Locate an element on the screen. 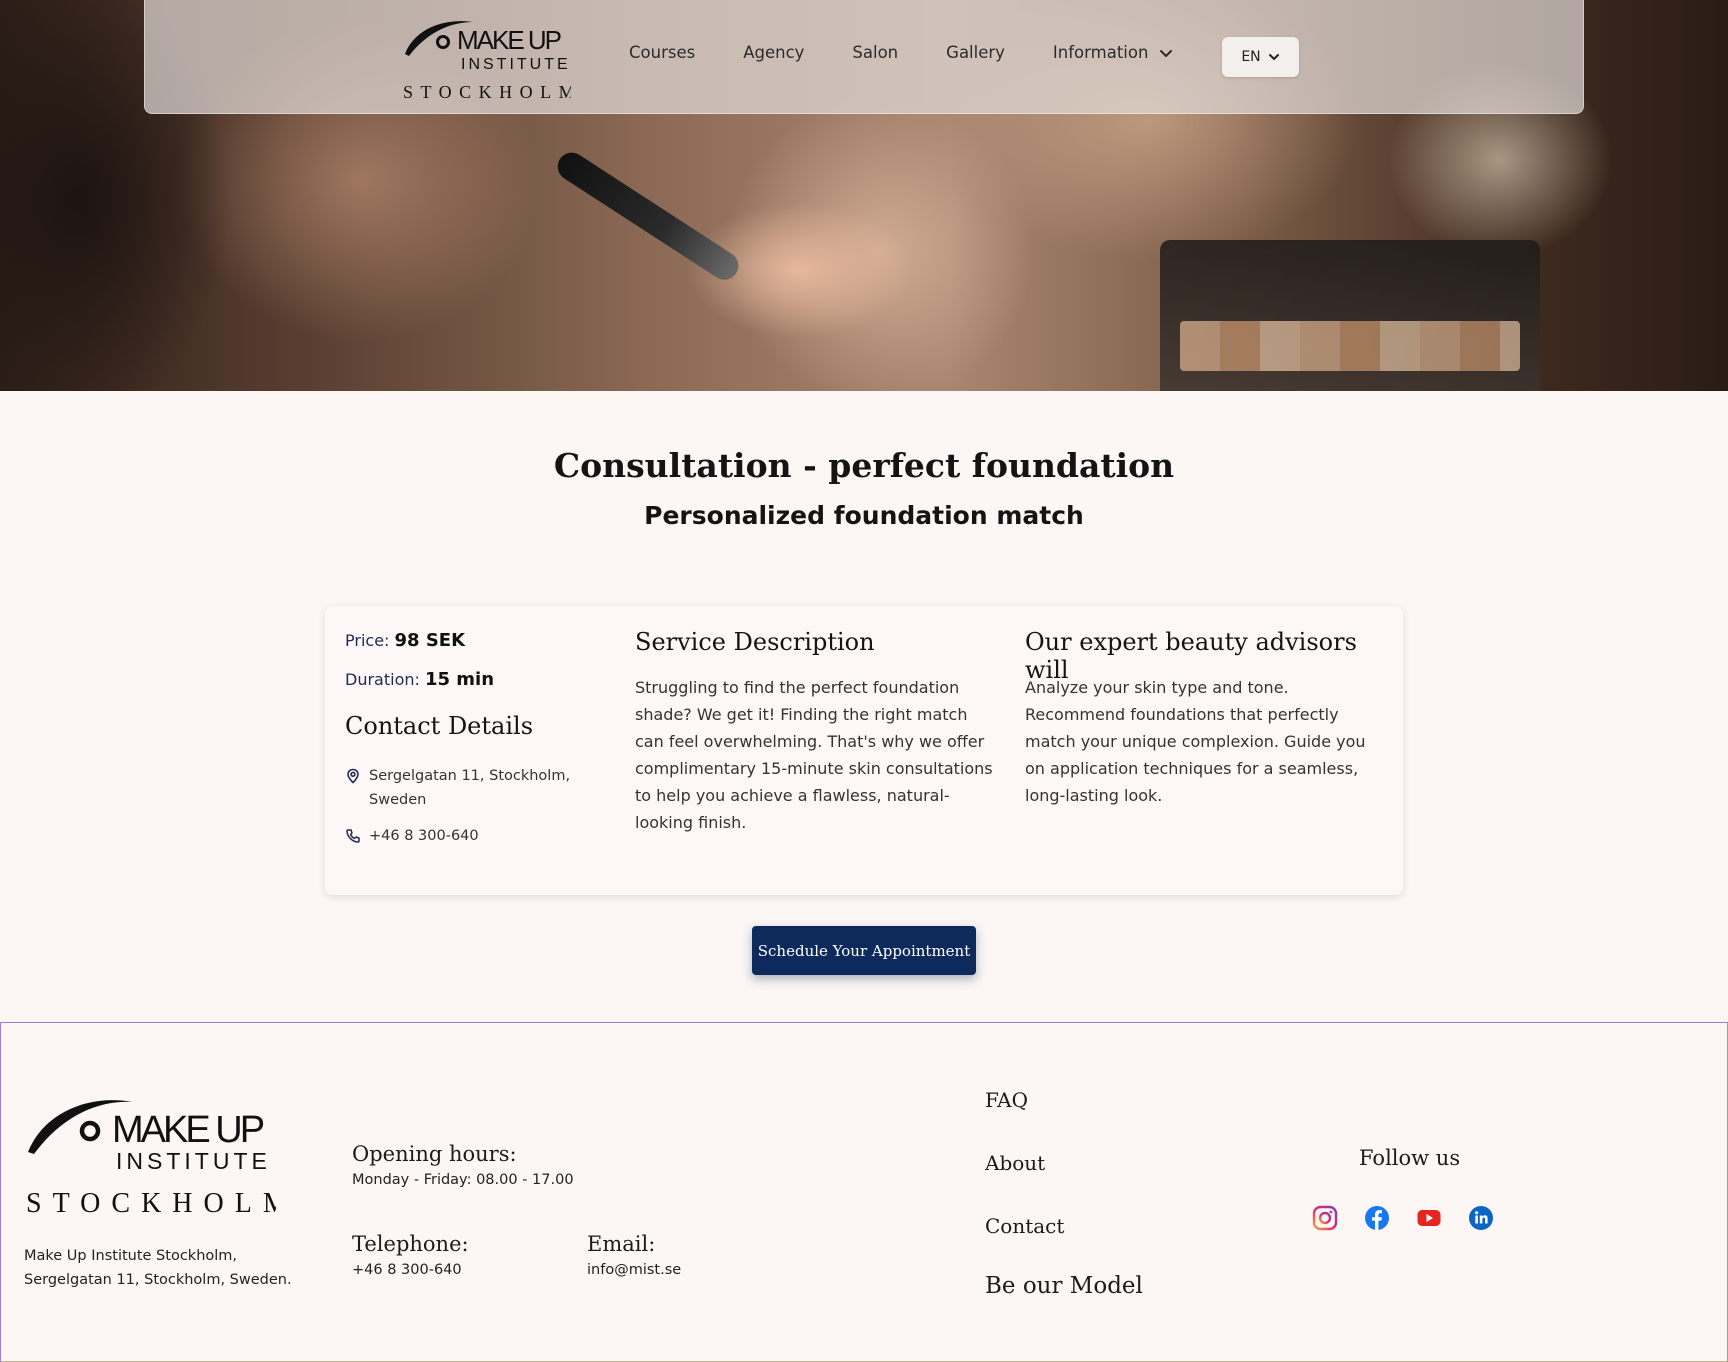 This screenshot has height=1362, width=1728. logo-line1: MAKE UP is located at coordinates (509, 40).